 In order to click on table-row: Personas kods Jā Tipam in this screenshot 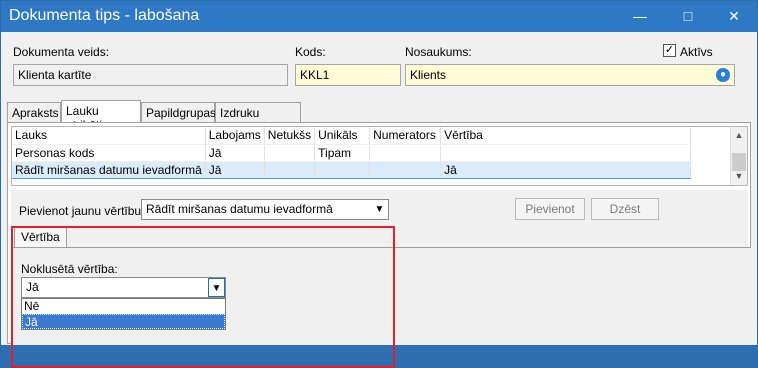, I will do `click(352, 153)`.